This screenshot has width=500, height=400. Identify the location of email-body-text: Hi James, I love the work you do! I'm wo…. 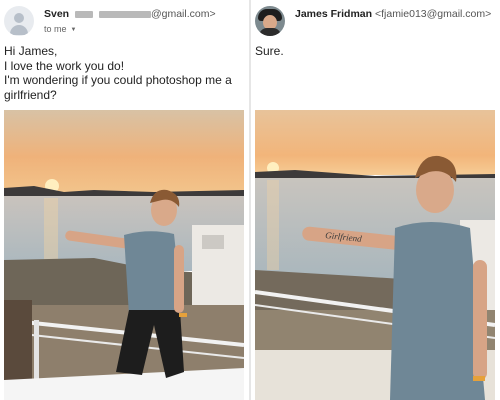
(118, 73).